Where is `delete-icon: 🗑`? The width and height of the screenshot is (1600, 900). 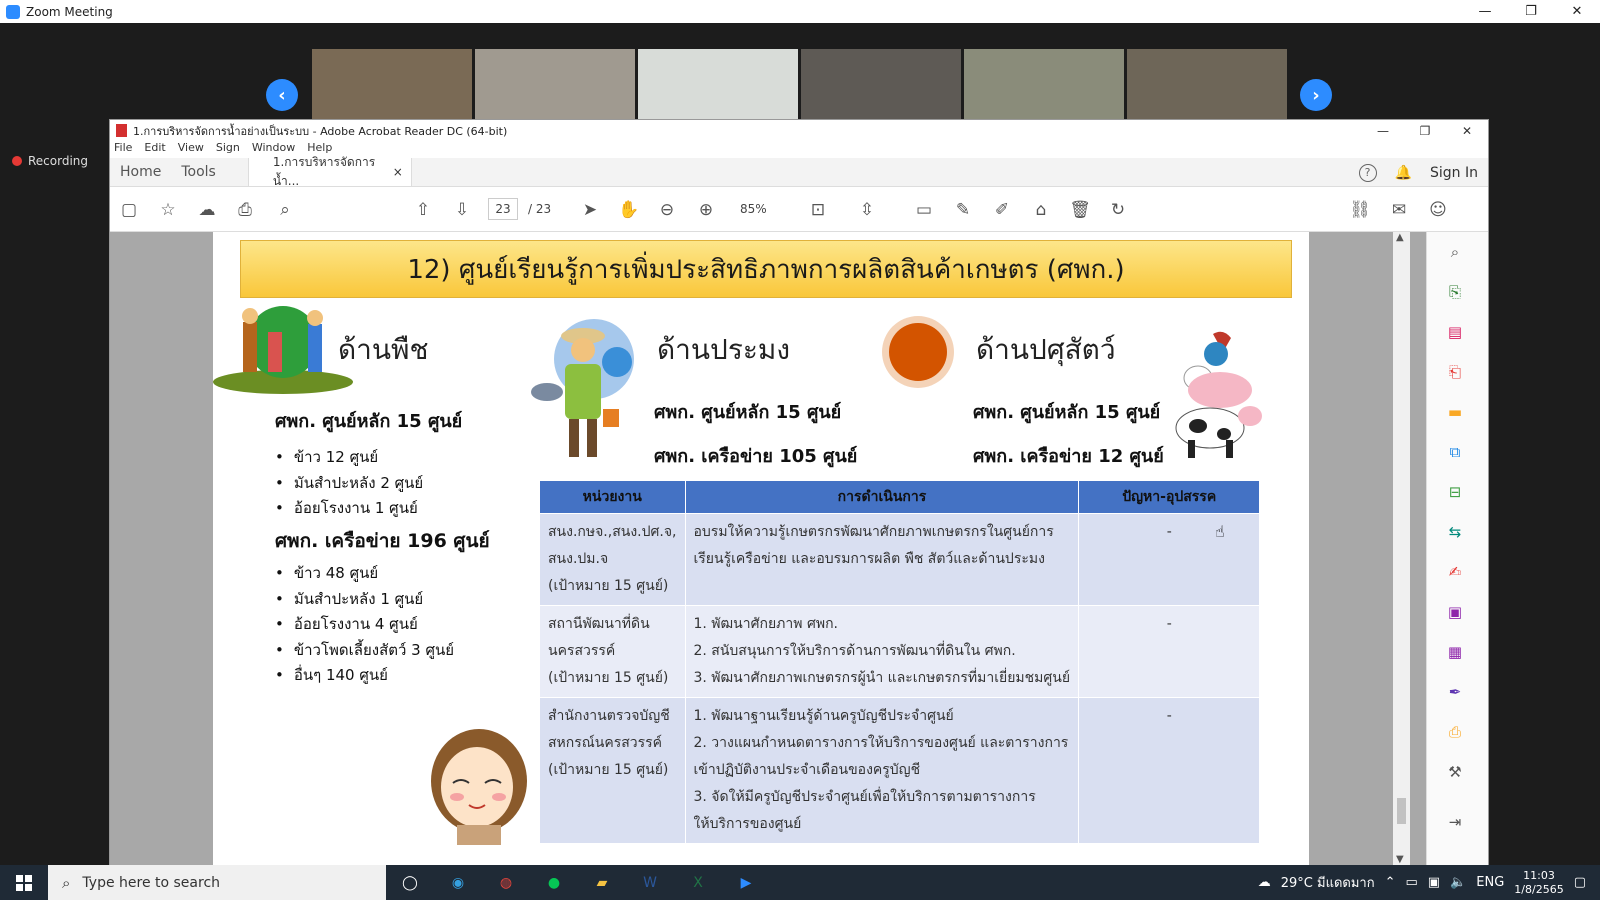 delete-icon: 🗑 is located at coordinates (1080, 210).